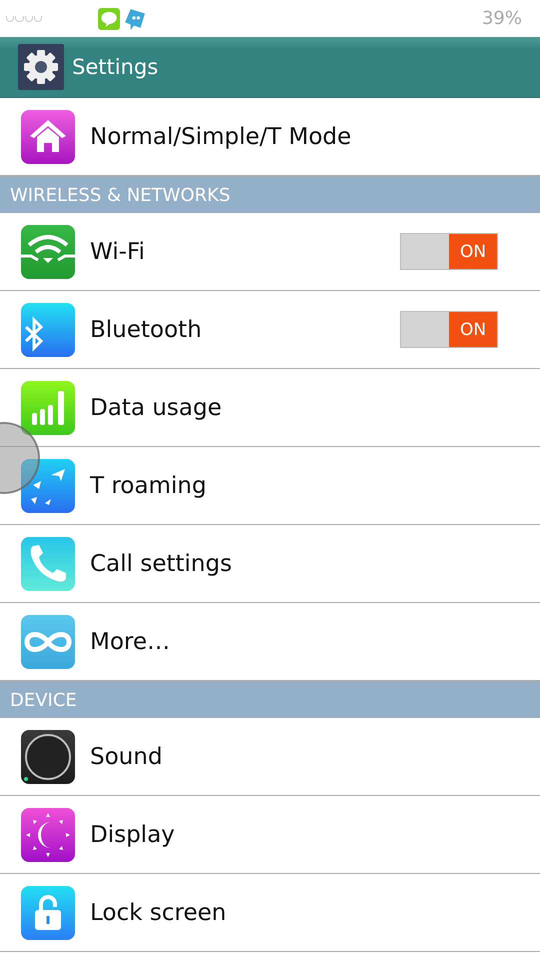  Describe the element at coordinates (221, 137) in the screenshot. I see `item-label: Normal/Simple/T Mode` at that location.